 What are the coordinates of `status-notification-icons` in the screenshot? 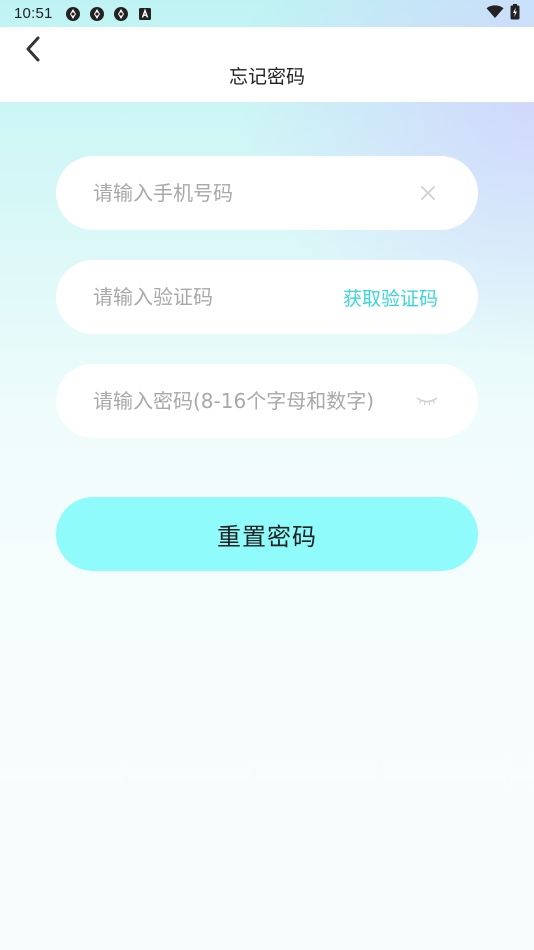 It's located at (109, 14).